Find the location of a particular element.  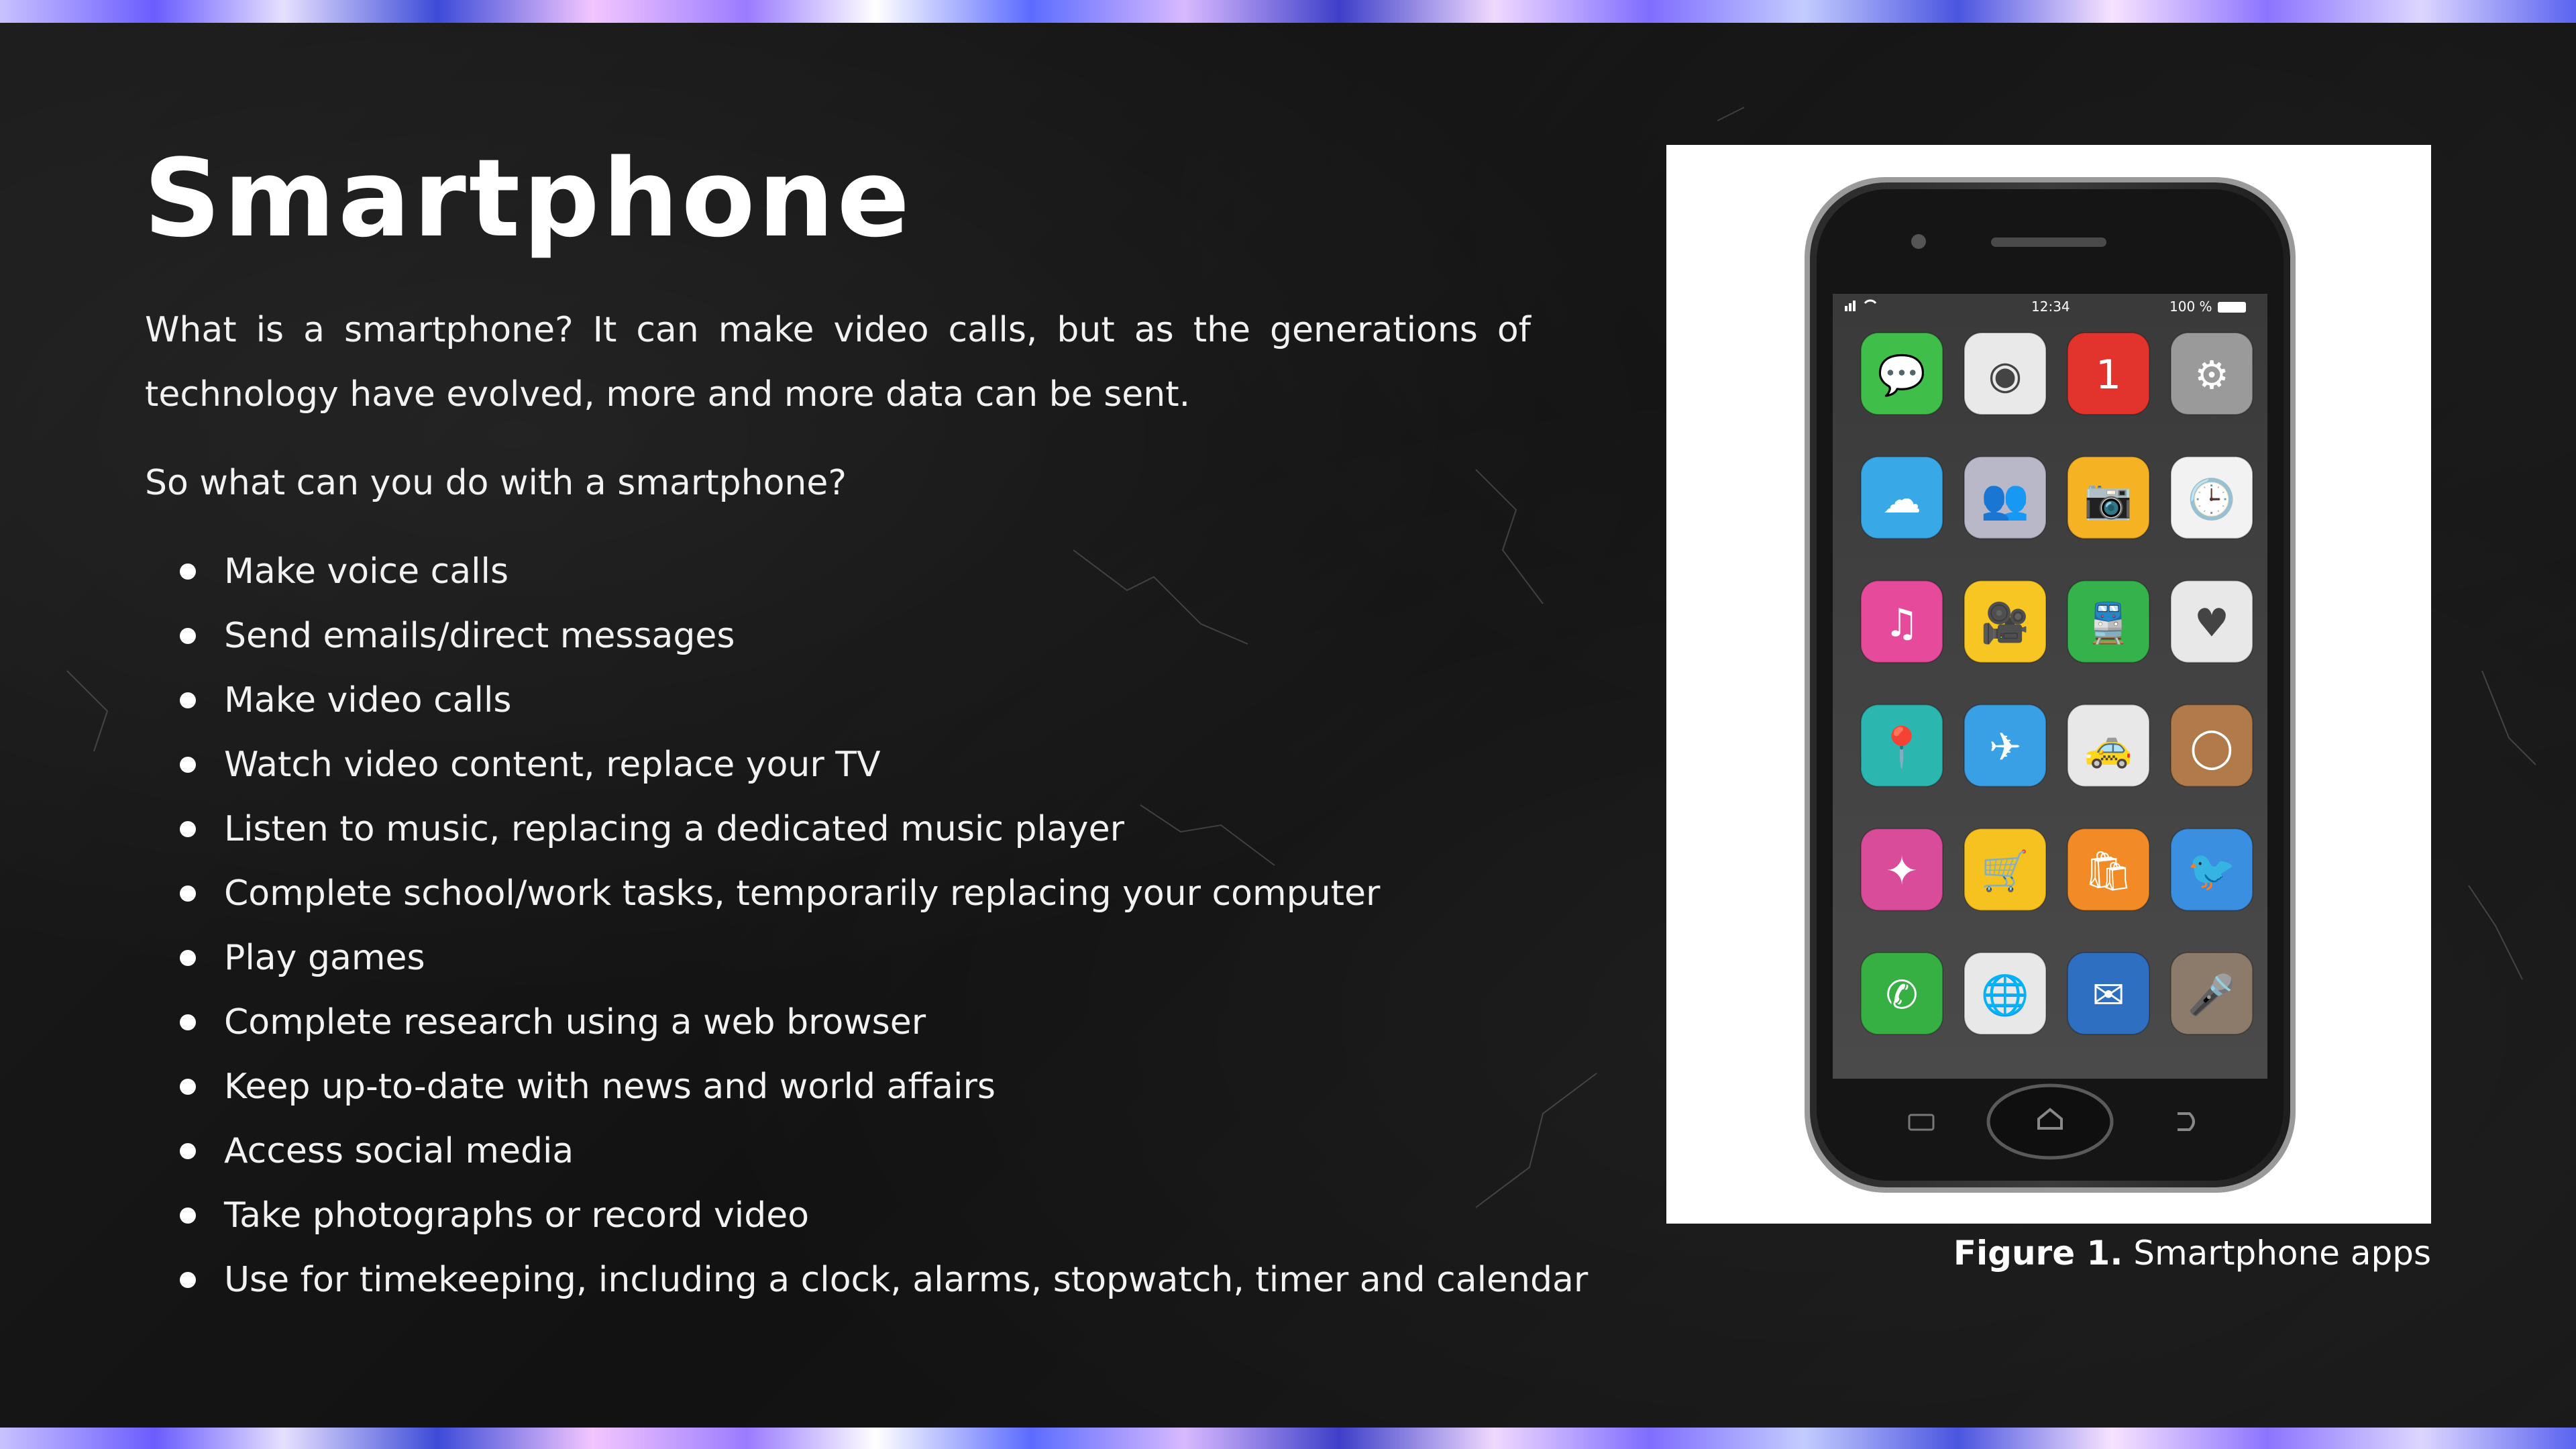

settings-gear-icon: ⚙ is located at coordinates (2211, 373).